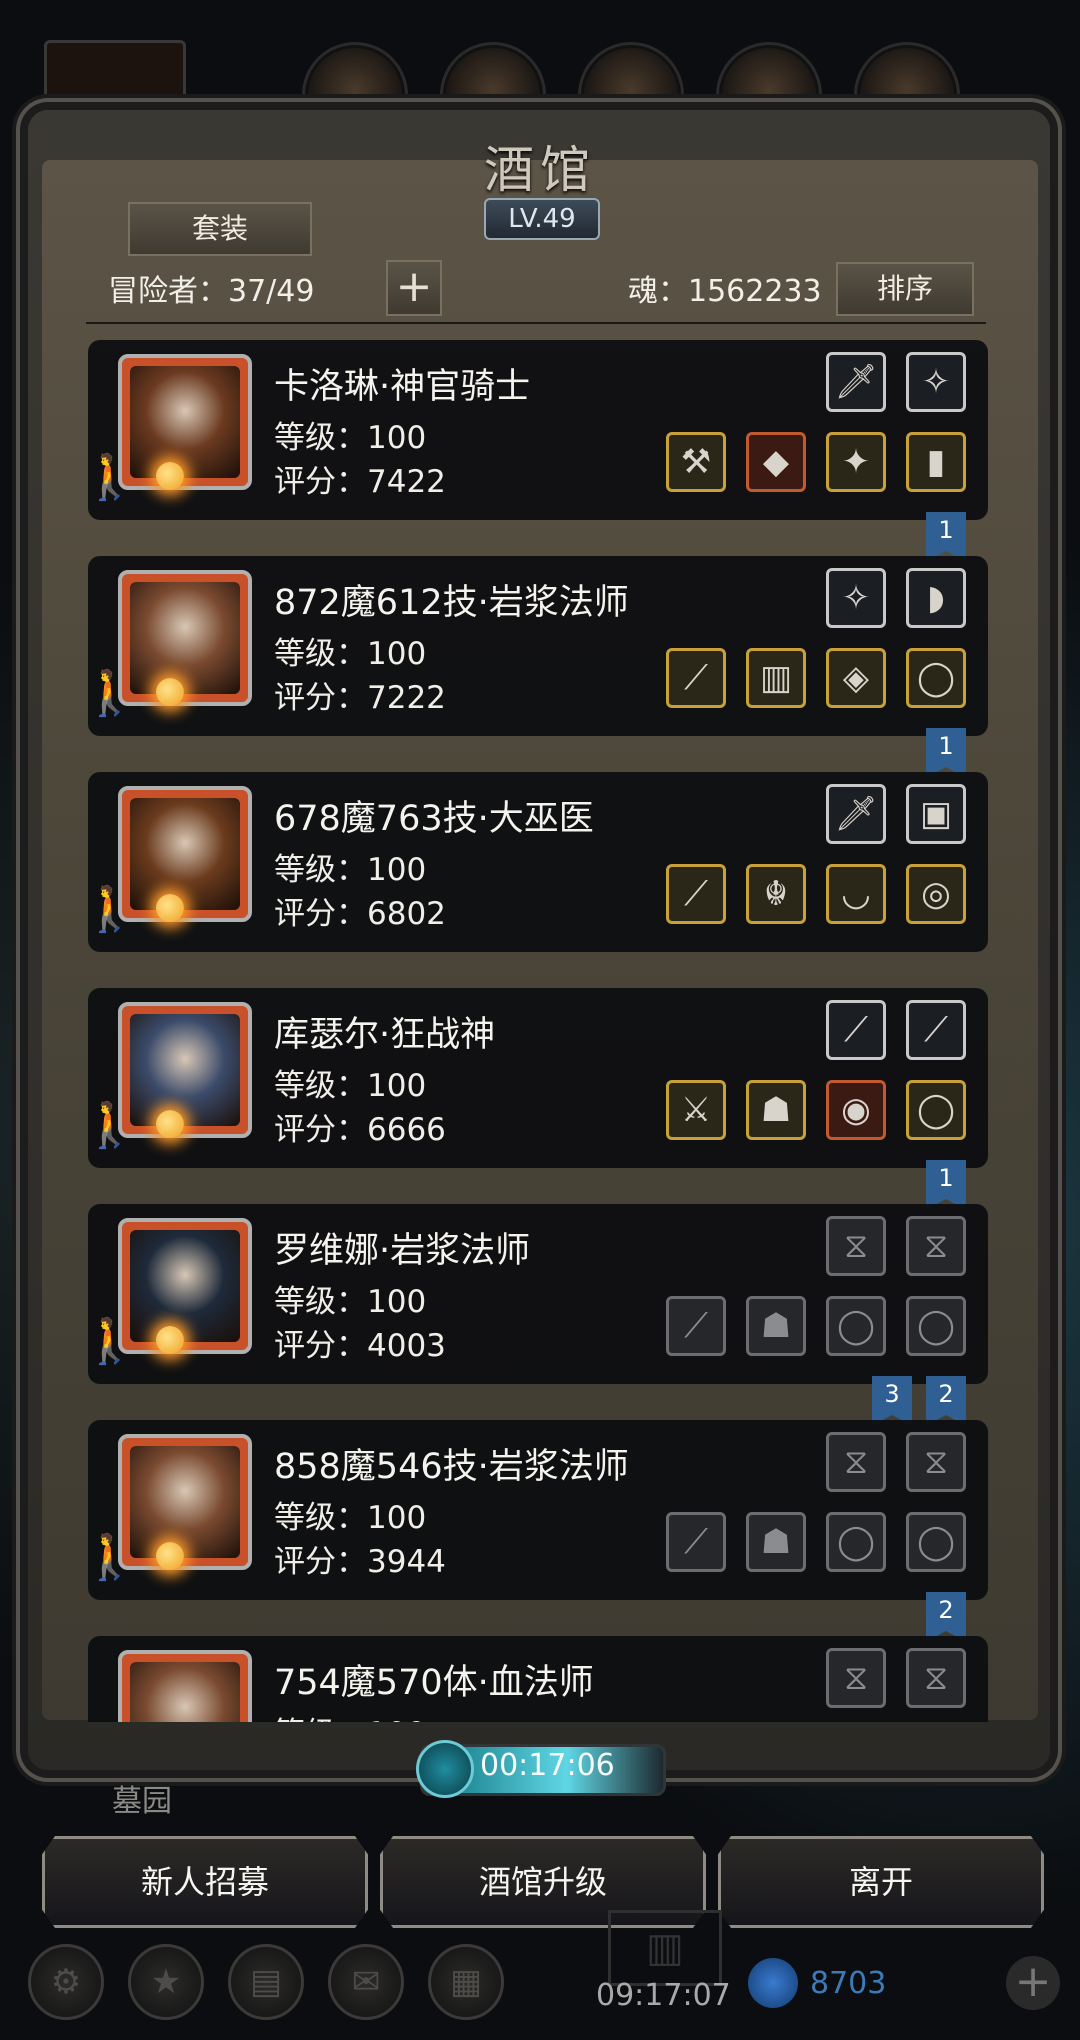  I want to click on leave-button: 离开, so click(881, 1882).